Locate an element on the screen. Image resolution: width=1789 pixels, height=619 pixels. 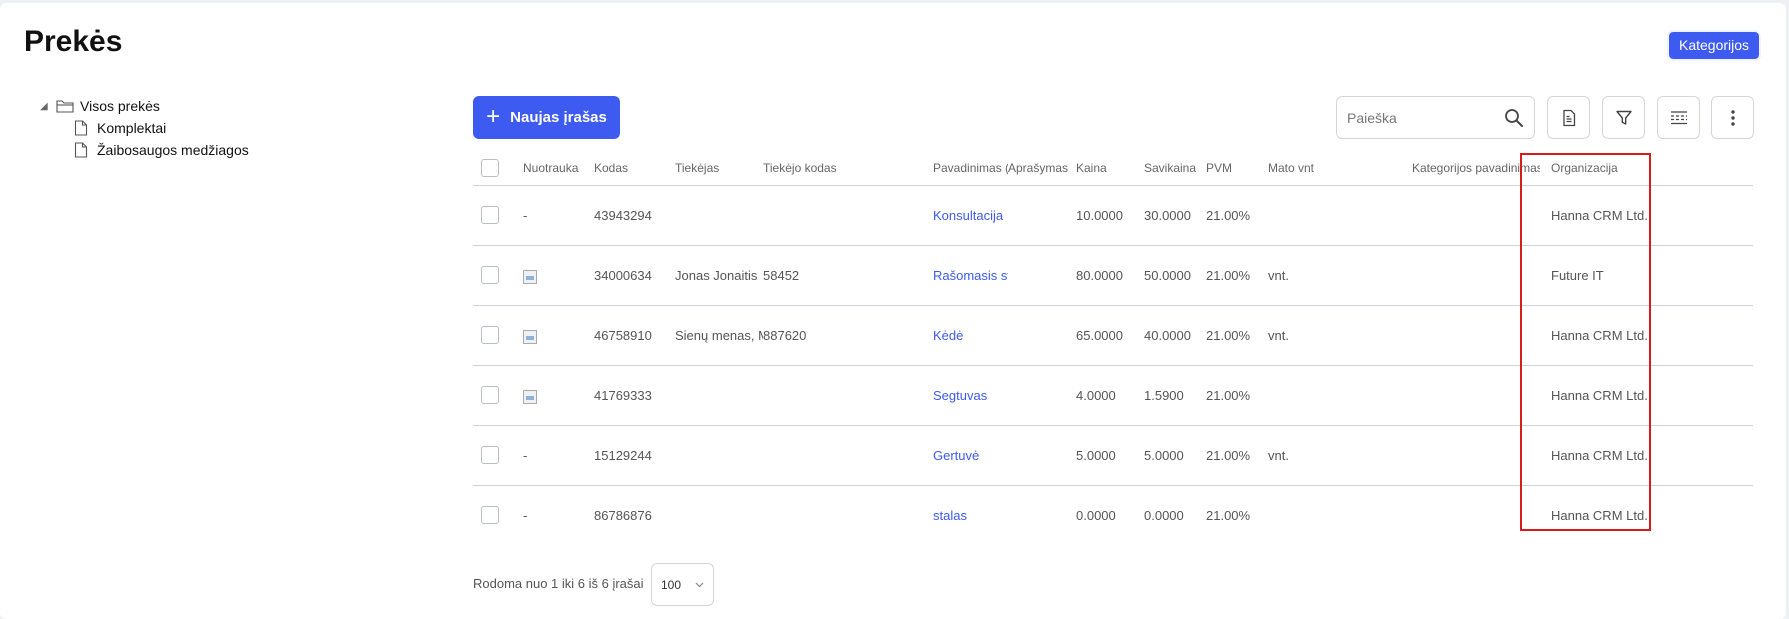
new-record-button: + Naujas įrašas is located at coordinates (546, 117).